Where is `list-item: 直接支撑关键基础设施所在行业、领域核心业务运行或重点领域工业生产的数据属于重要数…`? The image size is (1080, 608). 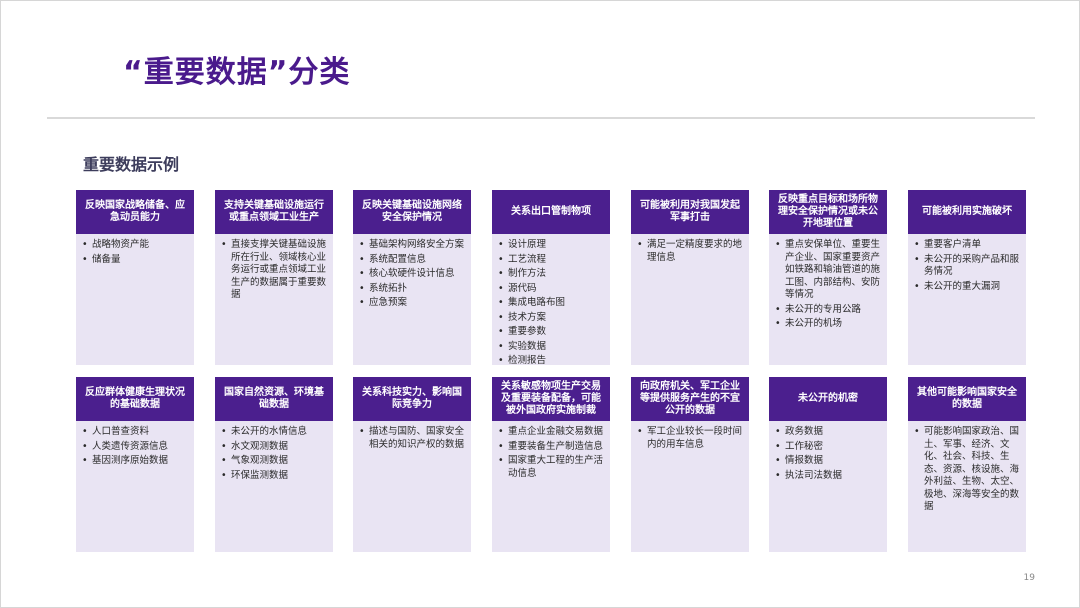 list-item: 直接支撑关键基础设施所在行业、领域核心业务运行或重点领域工业生产的数据属于重要数… is located at coordinates (274, 270).